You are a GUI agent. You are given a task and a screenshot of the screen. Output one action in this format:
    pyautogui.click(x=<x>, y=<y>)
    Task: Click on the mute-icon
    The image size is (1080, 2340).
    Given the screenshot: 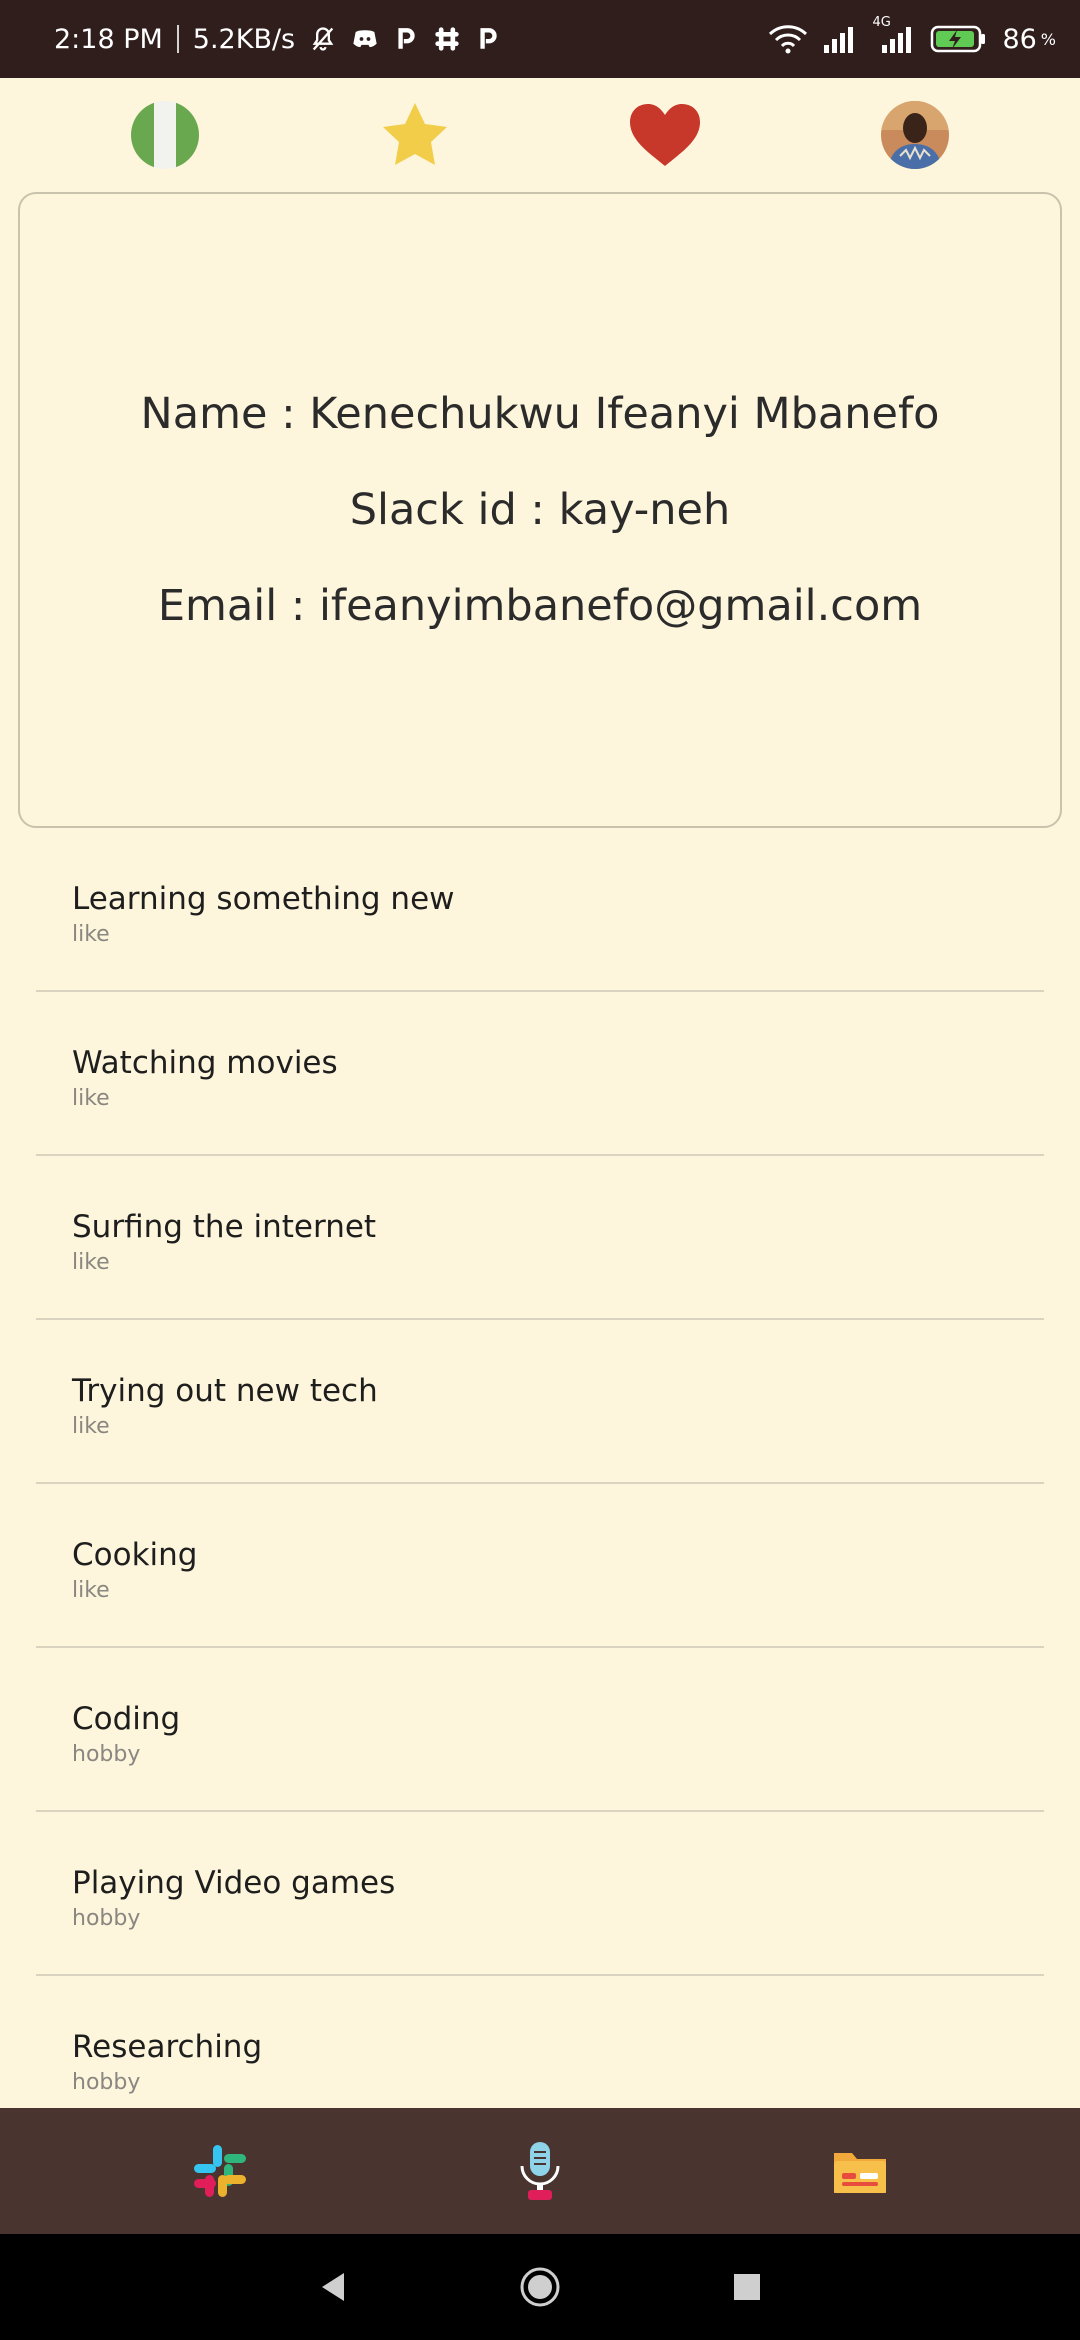 What is the action you would take?
    pyautogui.click(x=323, y=39)
    